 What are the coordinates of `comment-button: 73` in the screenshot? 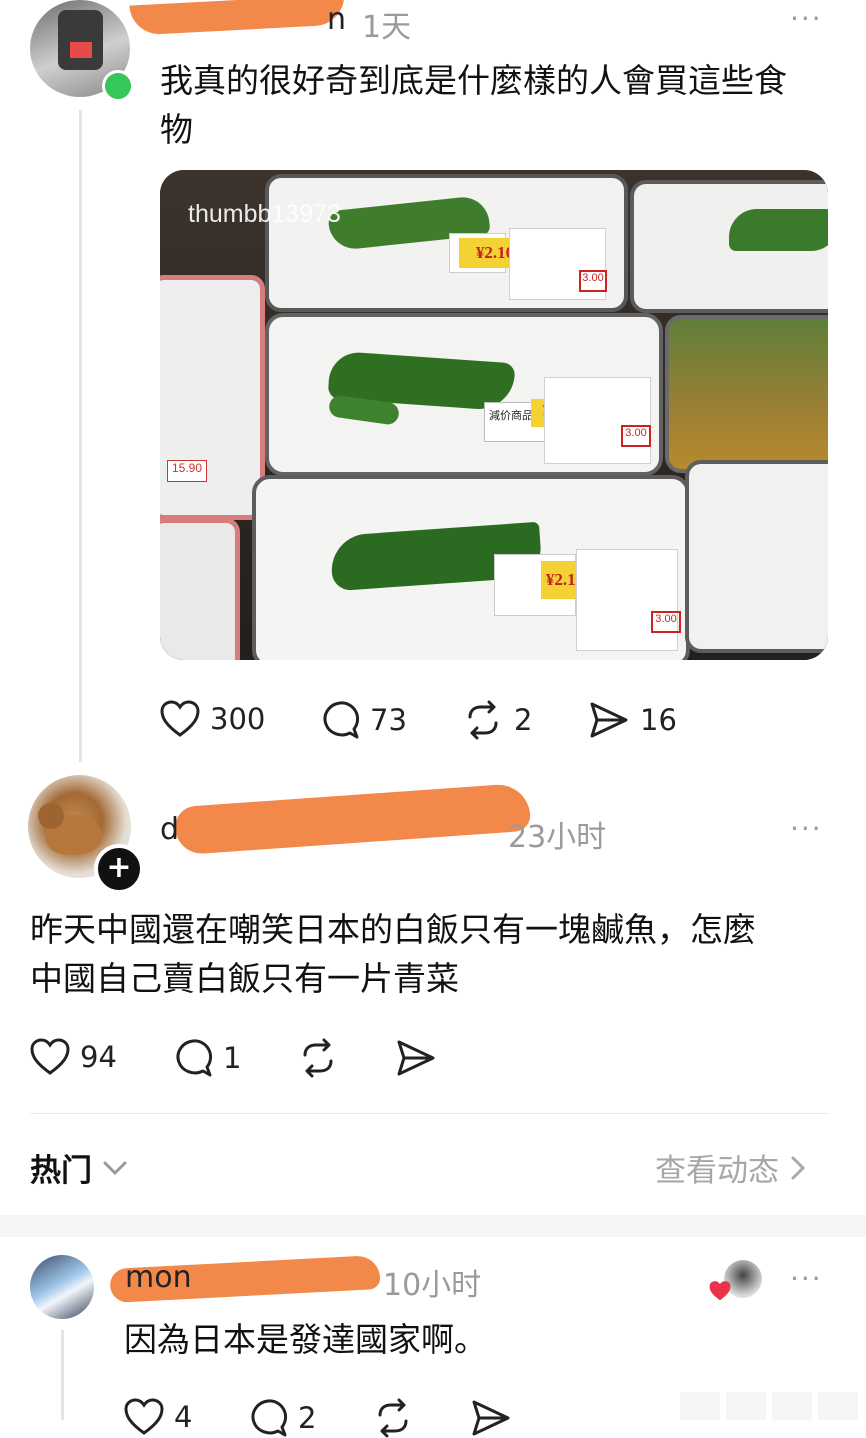 It's located at (363, 720).